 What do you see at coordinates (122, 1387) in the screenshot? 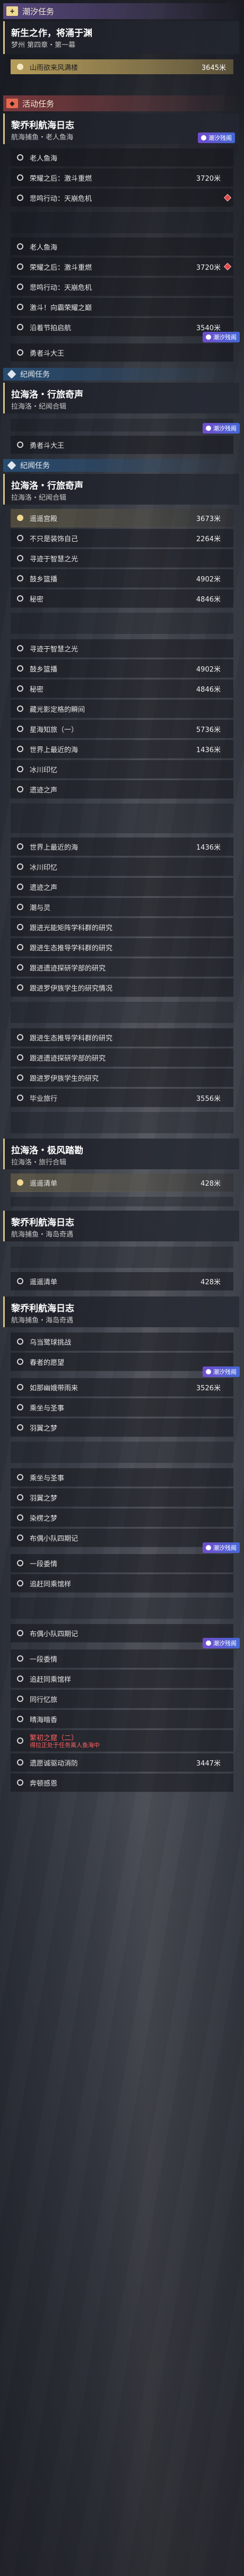
I see `quest-step: 如那幽娥带雨来 3526米` at bounding box center [122, 1387].